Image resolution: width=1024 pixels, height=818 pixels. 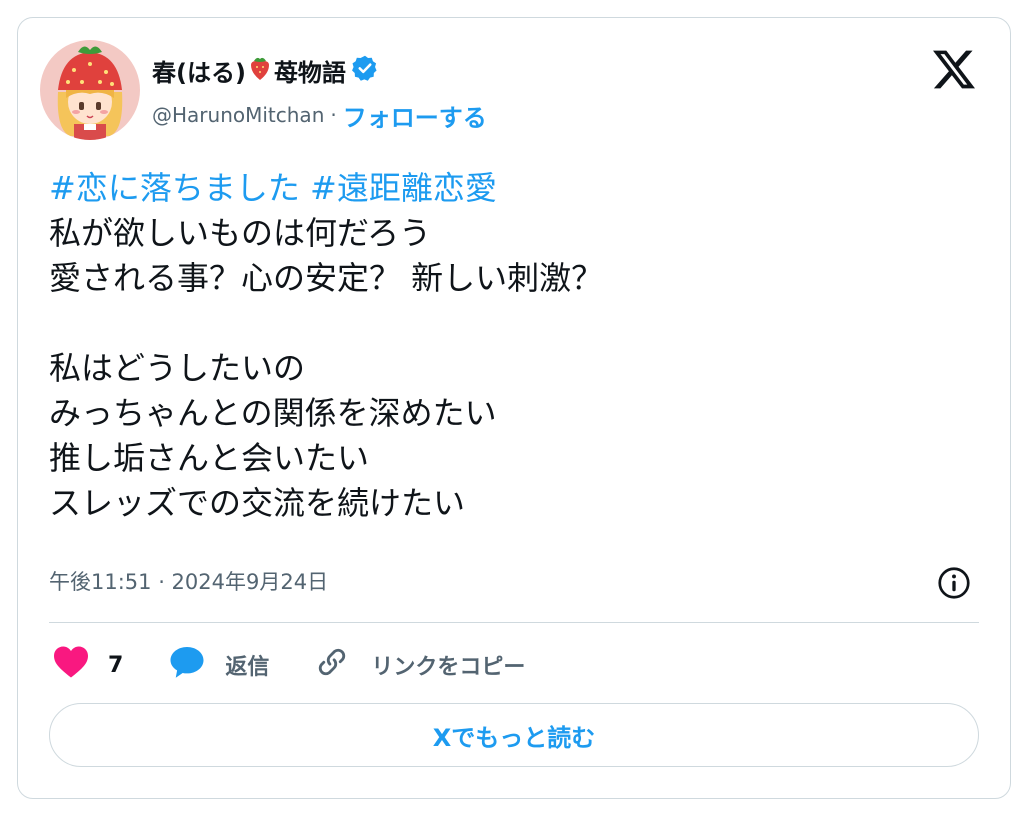 I want to click on tweet-line, so click(x=509, y=323).